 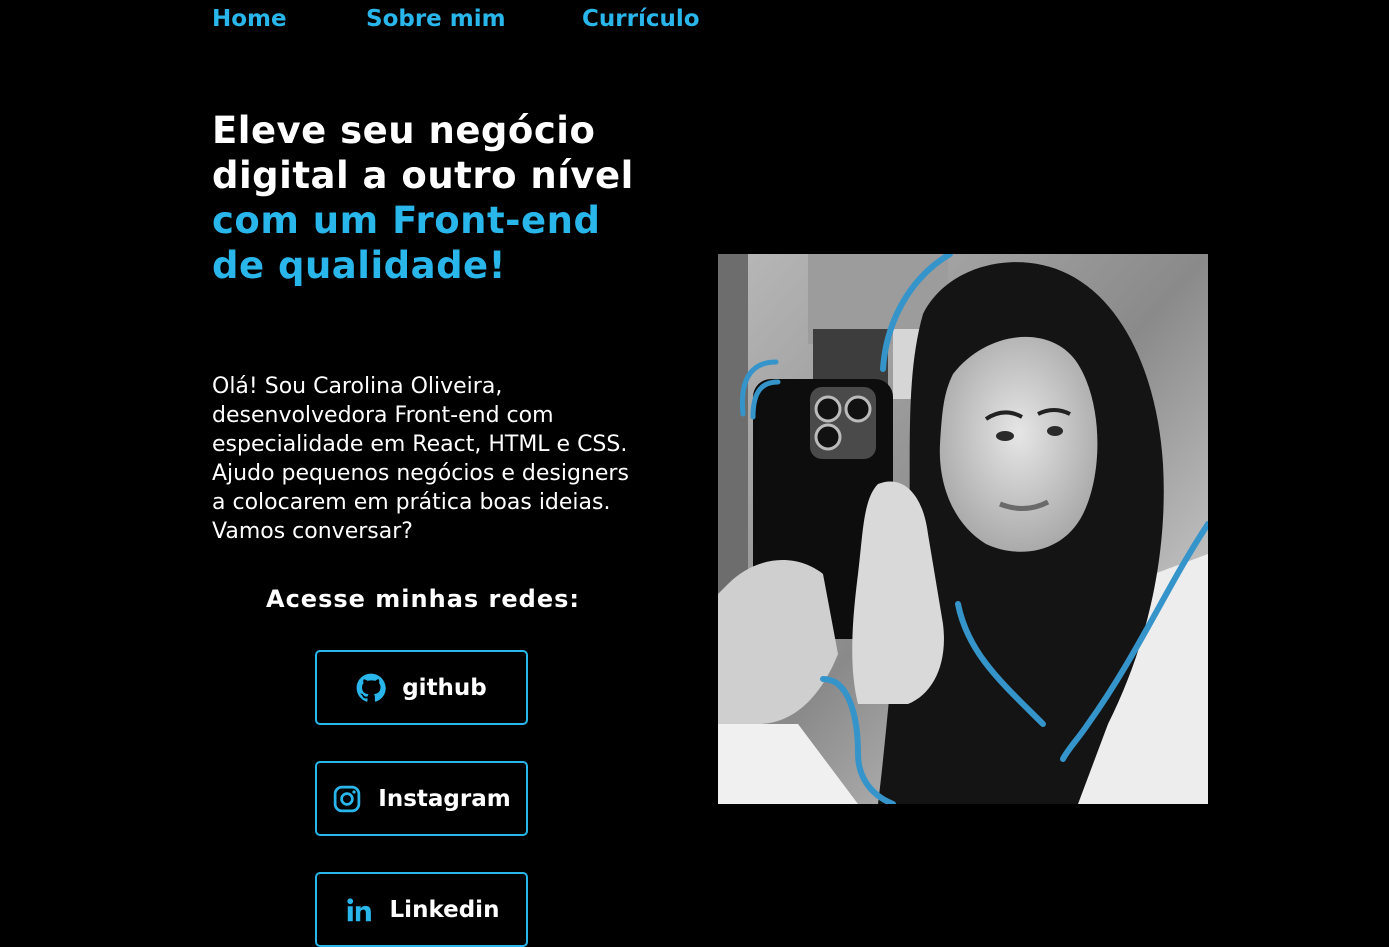 I want to click on instagram-icon, so click(x=347, y=799).